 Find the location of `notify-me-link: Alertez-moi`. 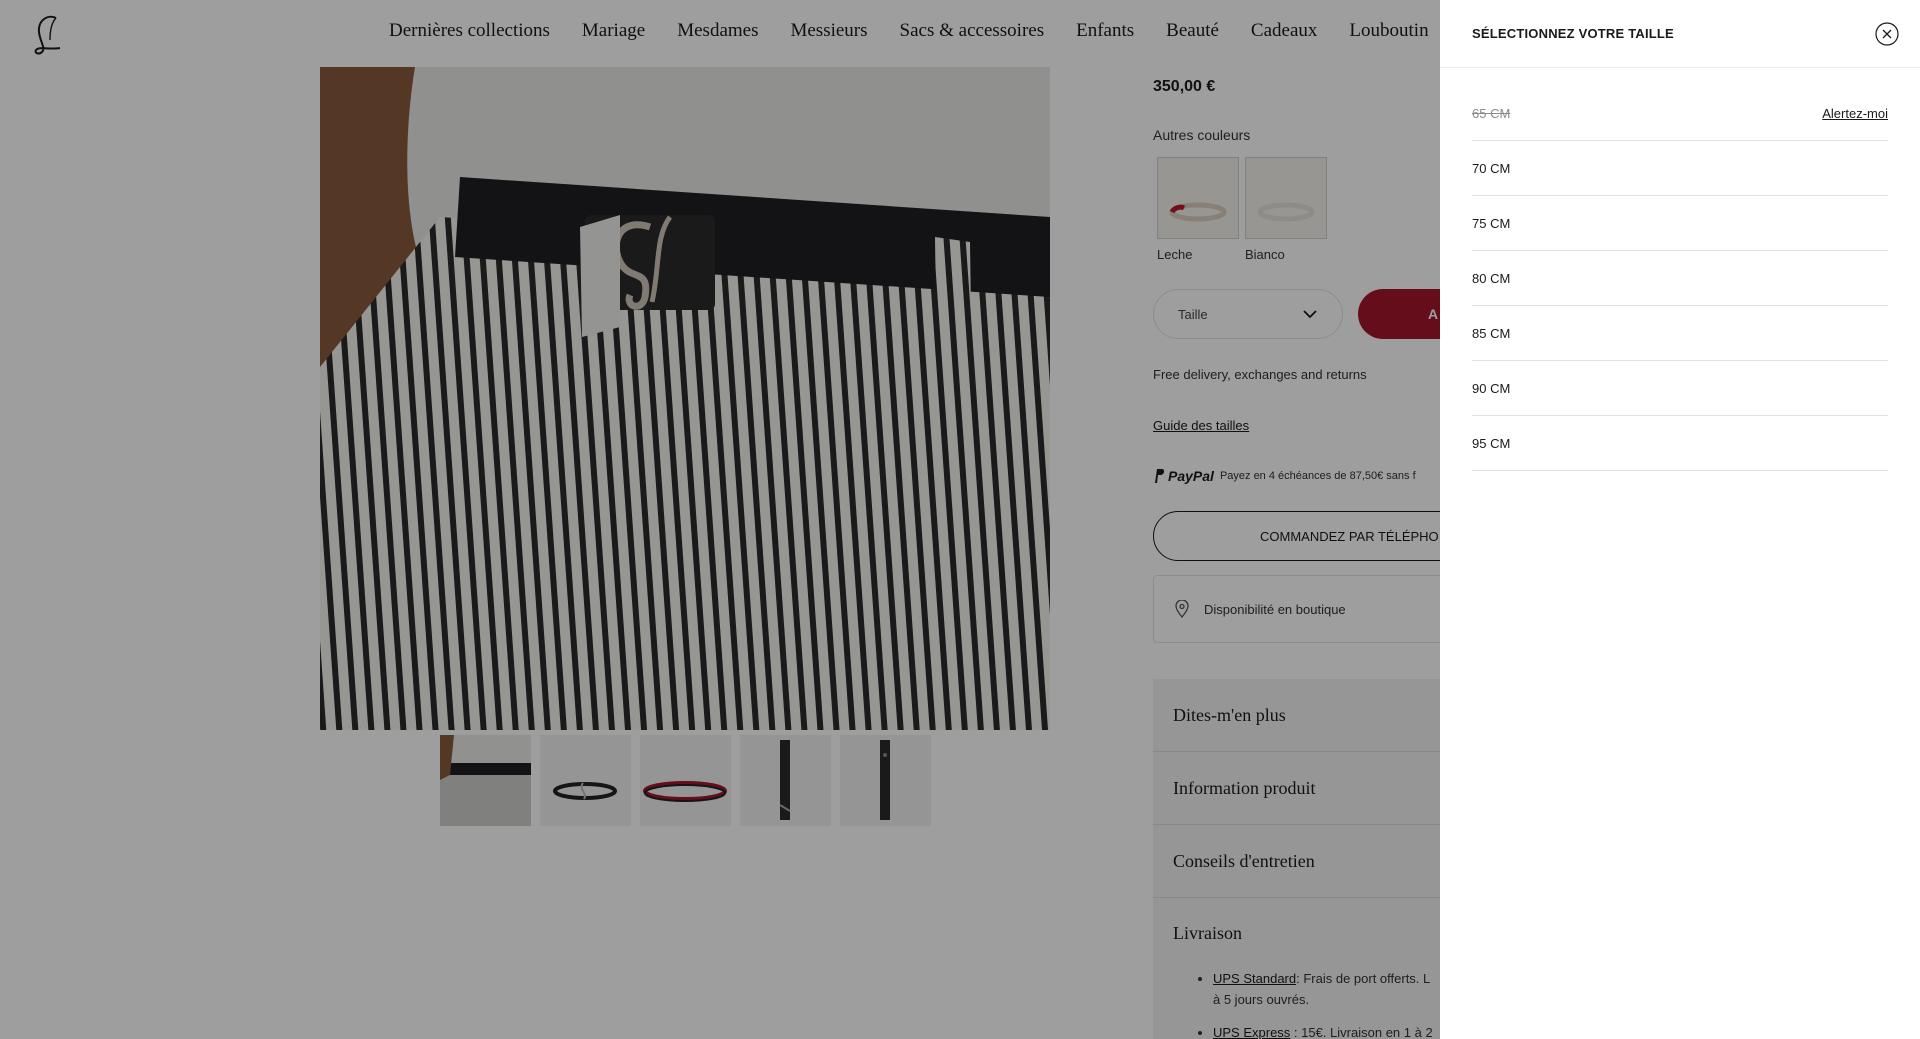

notify-me-link: Alertez-moi is located at coordinates (1855, 113).